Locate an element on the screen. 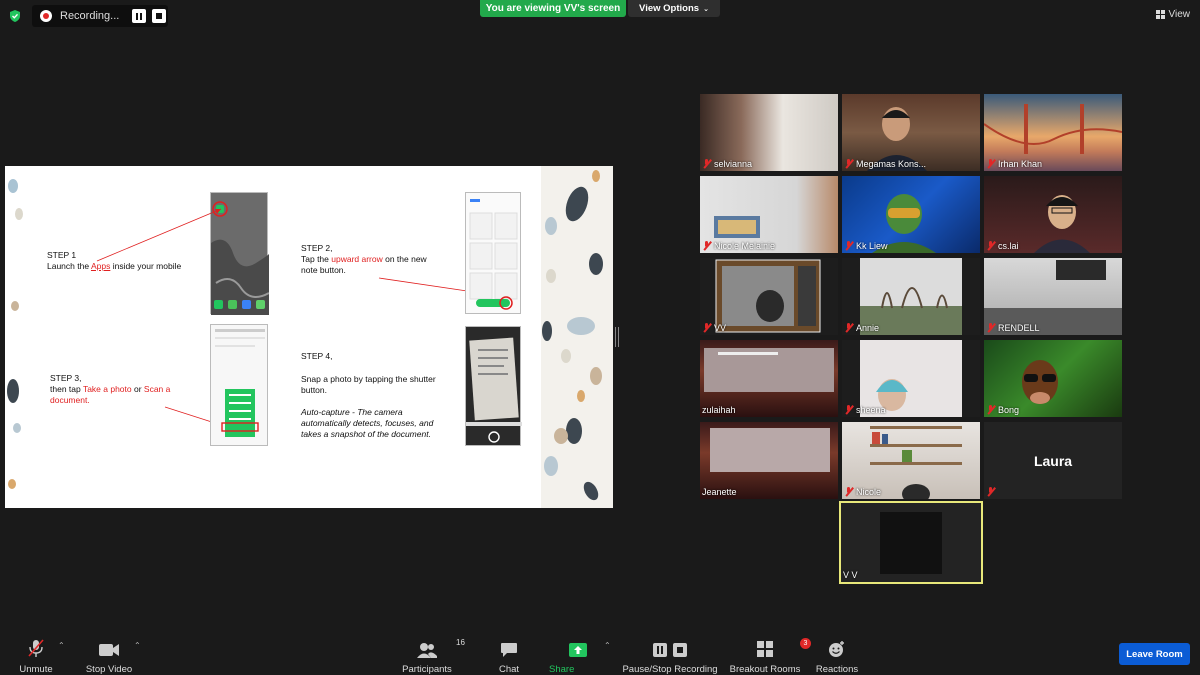 This screenshot has height=675, width=1200. step4-note3: takes a snapshot of the document. is located at coordinates (366, 434).